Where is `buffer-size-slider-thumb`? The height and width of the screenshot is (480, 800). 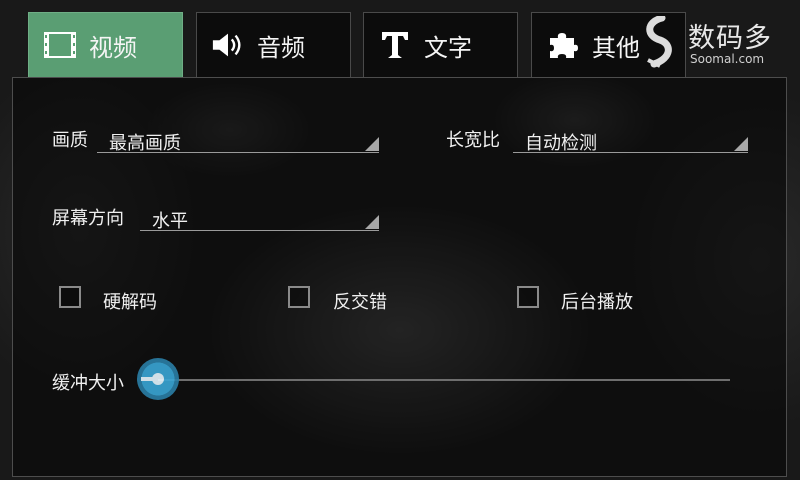 buffer-size-slider-thumb is located at coordinates (158, 379).